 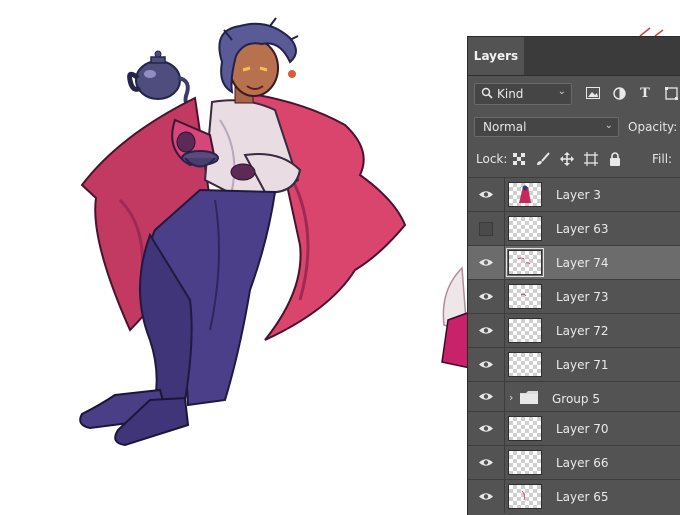 I want to click on layer-row: Layer 66, so click(x=574, y=462).